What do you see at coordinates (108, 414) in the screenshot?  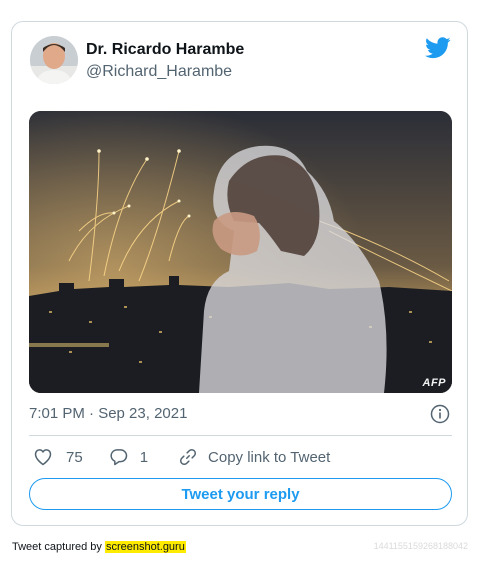 I see `tweet-timestamp: 7:01 PM · Sep 23, 2021` at bounding box center [108, 414].